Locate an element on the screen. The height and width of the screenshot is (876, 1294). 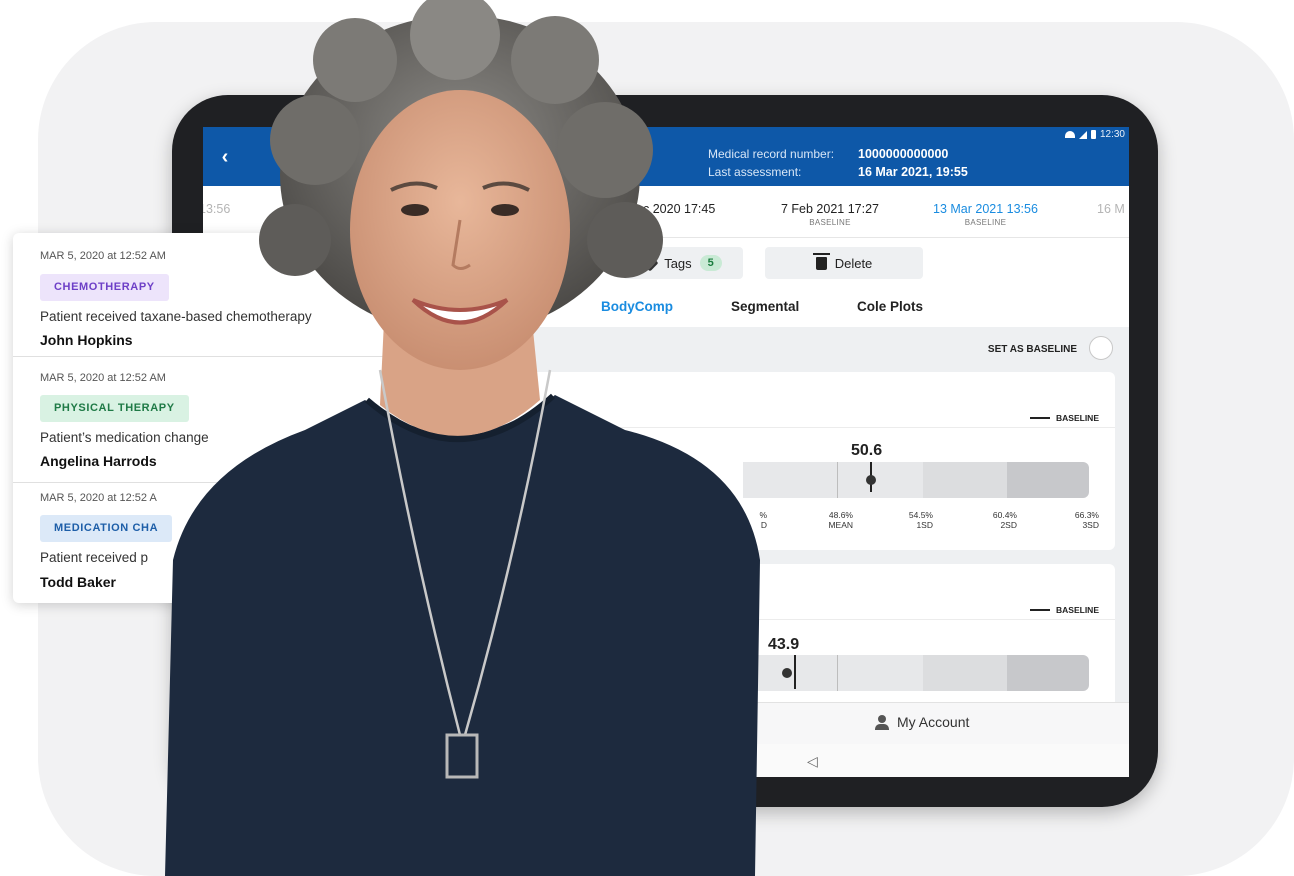
date-label: 7 Feb 2021 17:27 is located at coordinates (830, 209).